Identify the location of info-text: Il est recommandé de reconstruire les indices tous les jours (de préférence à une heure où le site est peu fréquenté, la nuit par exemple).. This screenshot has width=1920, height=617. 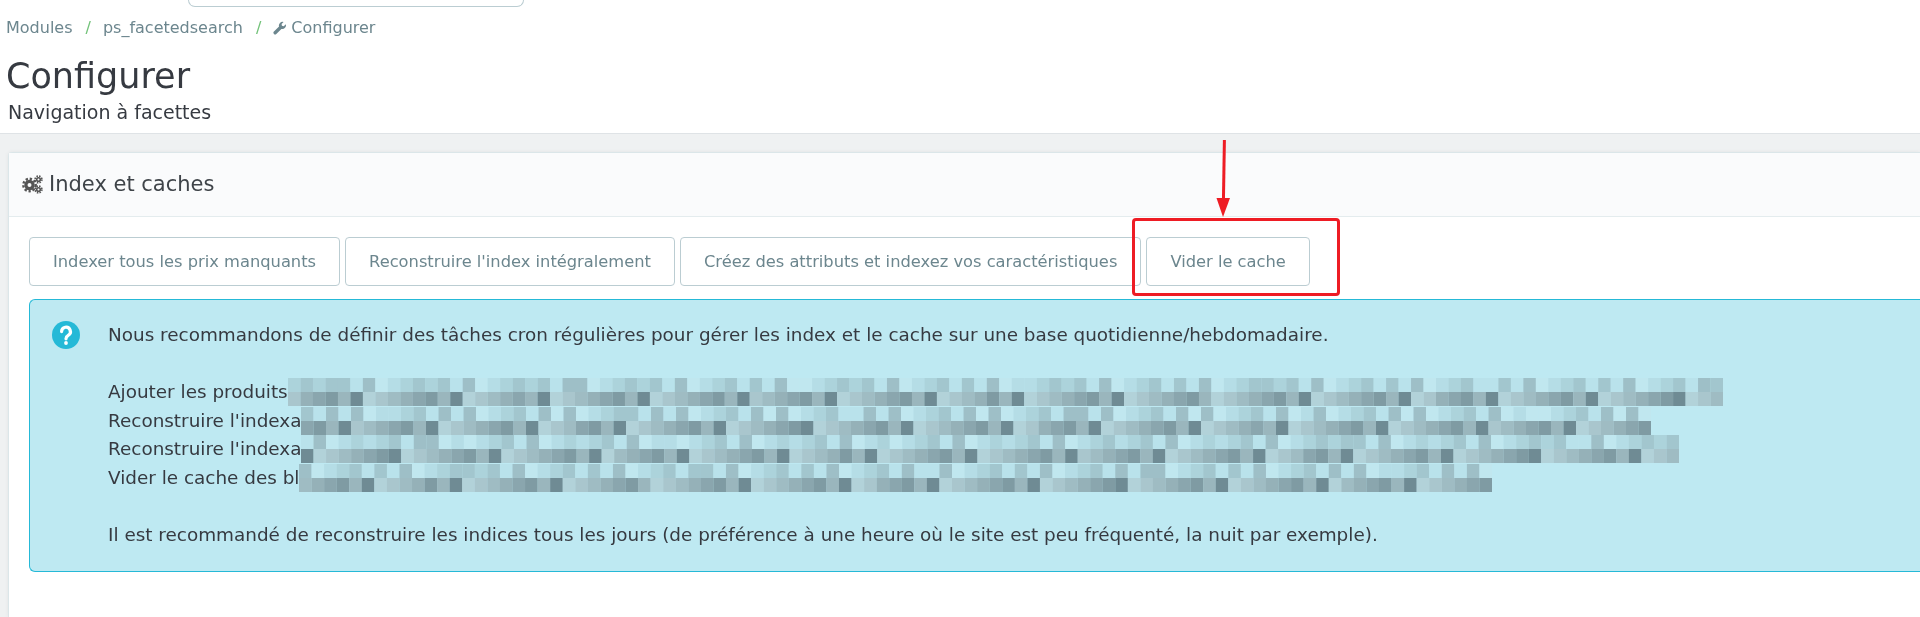
(743, 534).